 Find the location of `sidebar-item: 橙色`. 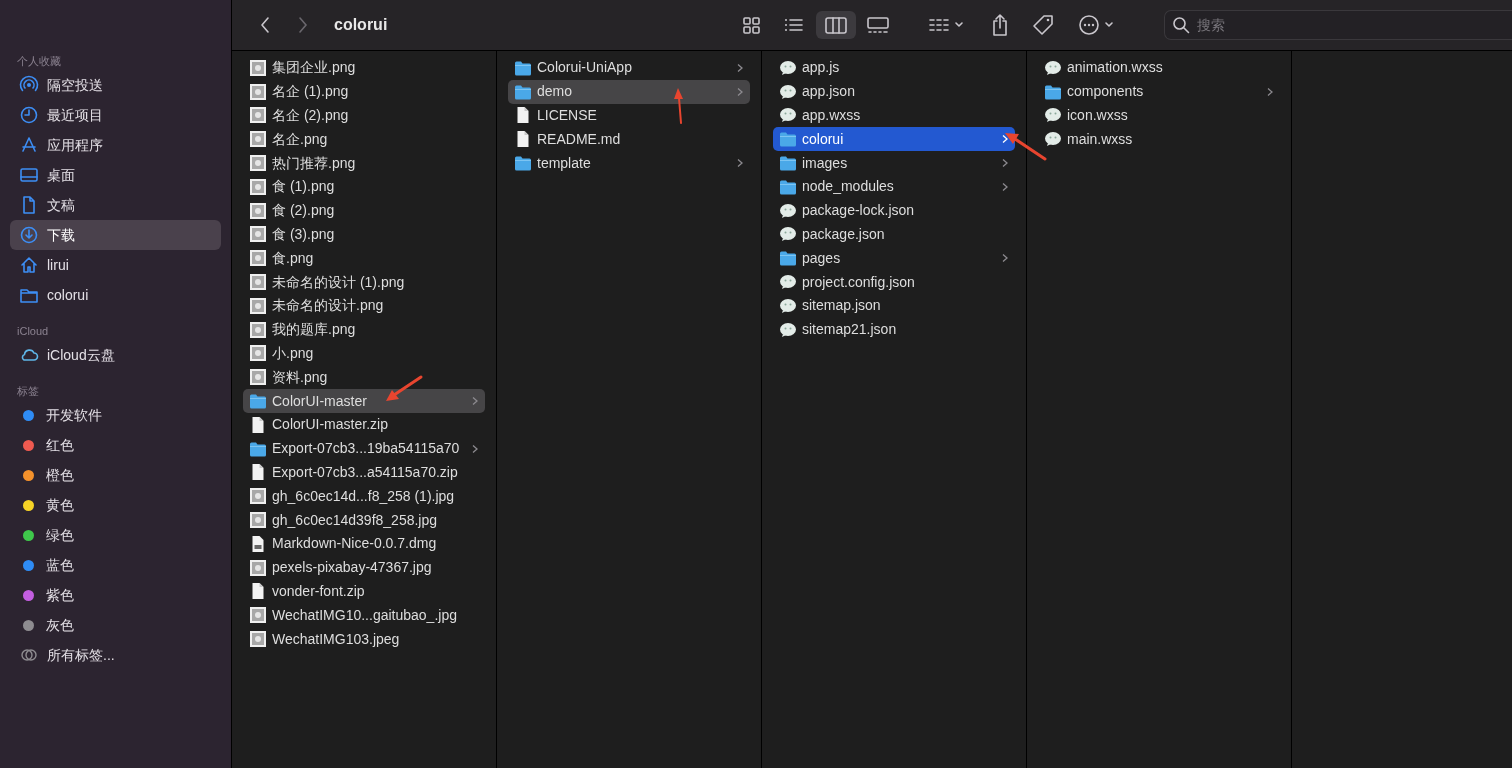

sidebar-item: 橙色 is located at coordinates (115, 475).